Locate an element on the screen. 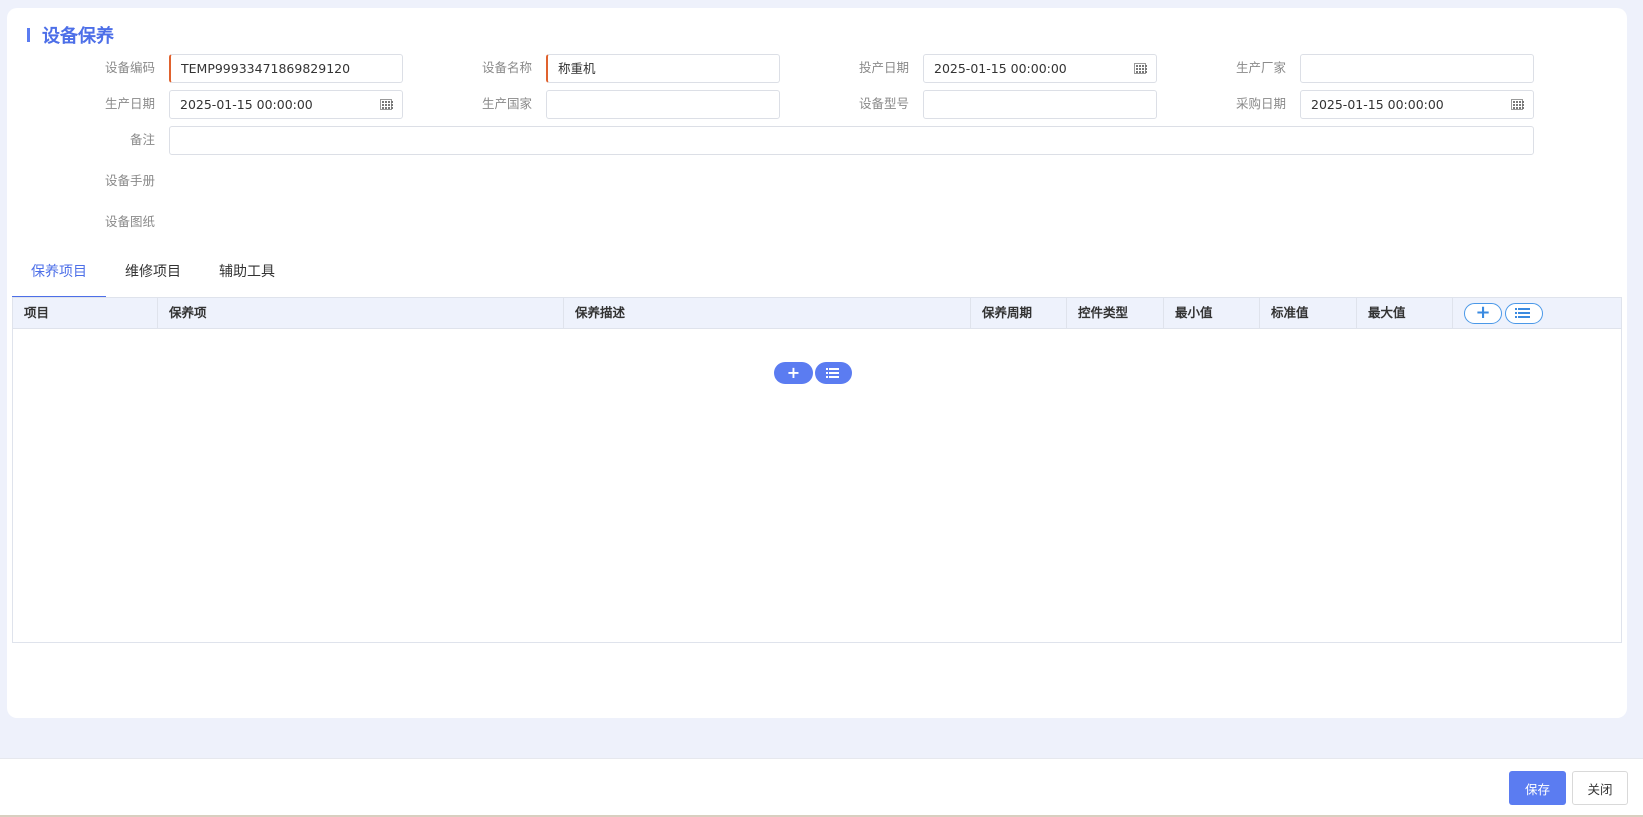 This screenshot has width=1643, height=817. tab-repair-items: 维修项目 is located at coordinates (153, 274).